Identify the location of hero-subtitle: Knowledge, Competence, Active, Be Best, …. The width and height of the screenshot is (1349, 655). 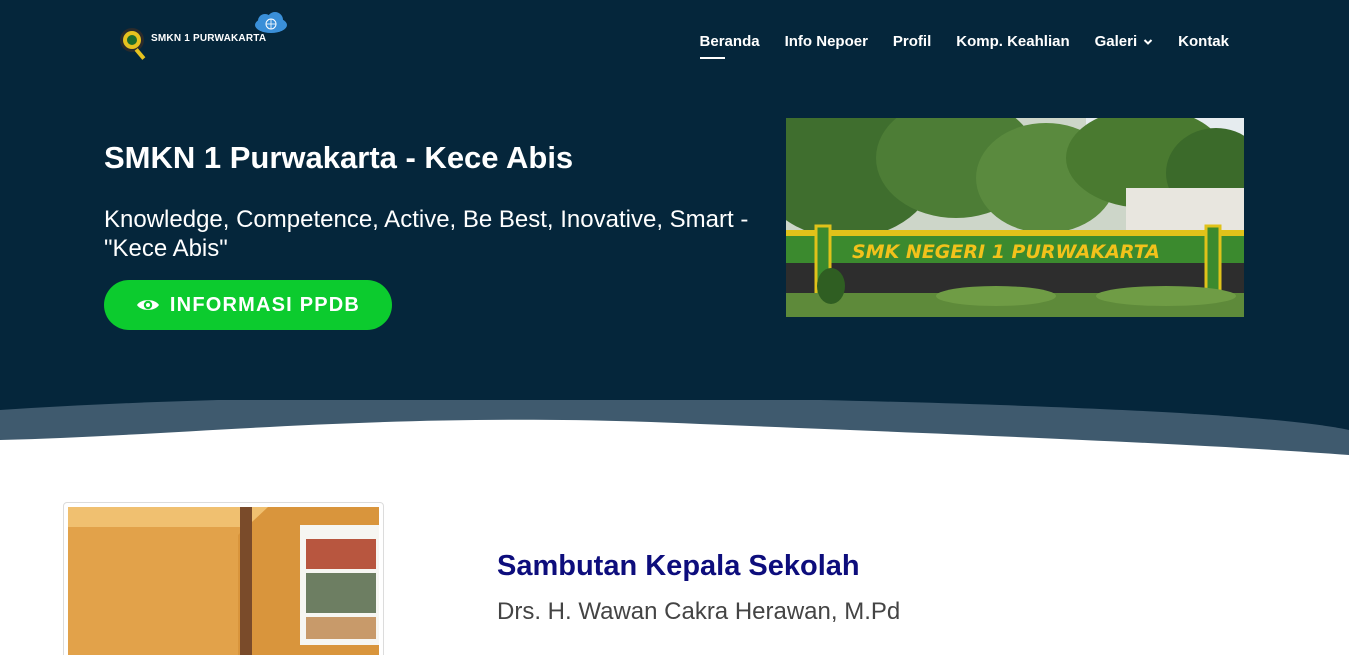
(426, 234).